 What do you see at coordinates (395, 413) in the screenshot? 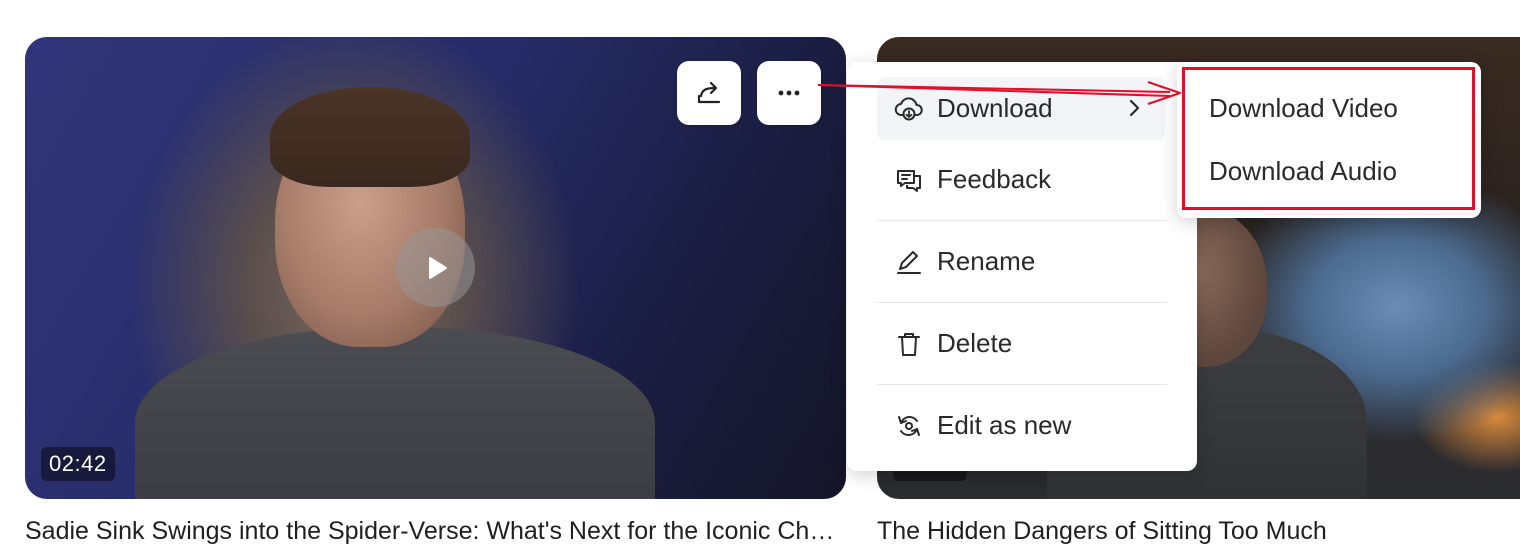
I see `thumbnail-person-body` at bounding box center [395, 413].